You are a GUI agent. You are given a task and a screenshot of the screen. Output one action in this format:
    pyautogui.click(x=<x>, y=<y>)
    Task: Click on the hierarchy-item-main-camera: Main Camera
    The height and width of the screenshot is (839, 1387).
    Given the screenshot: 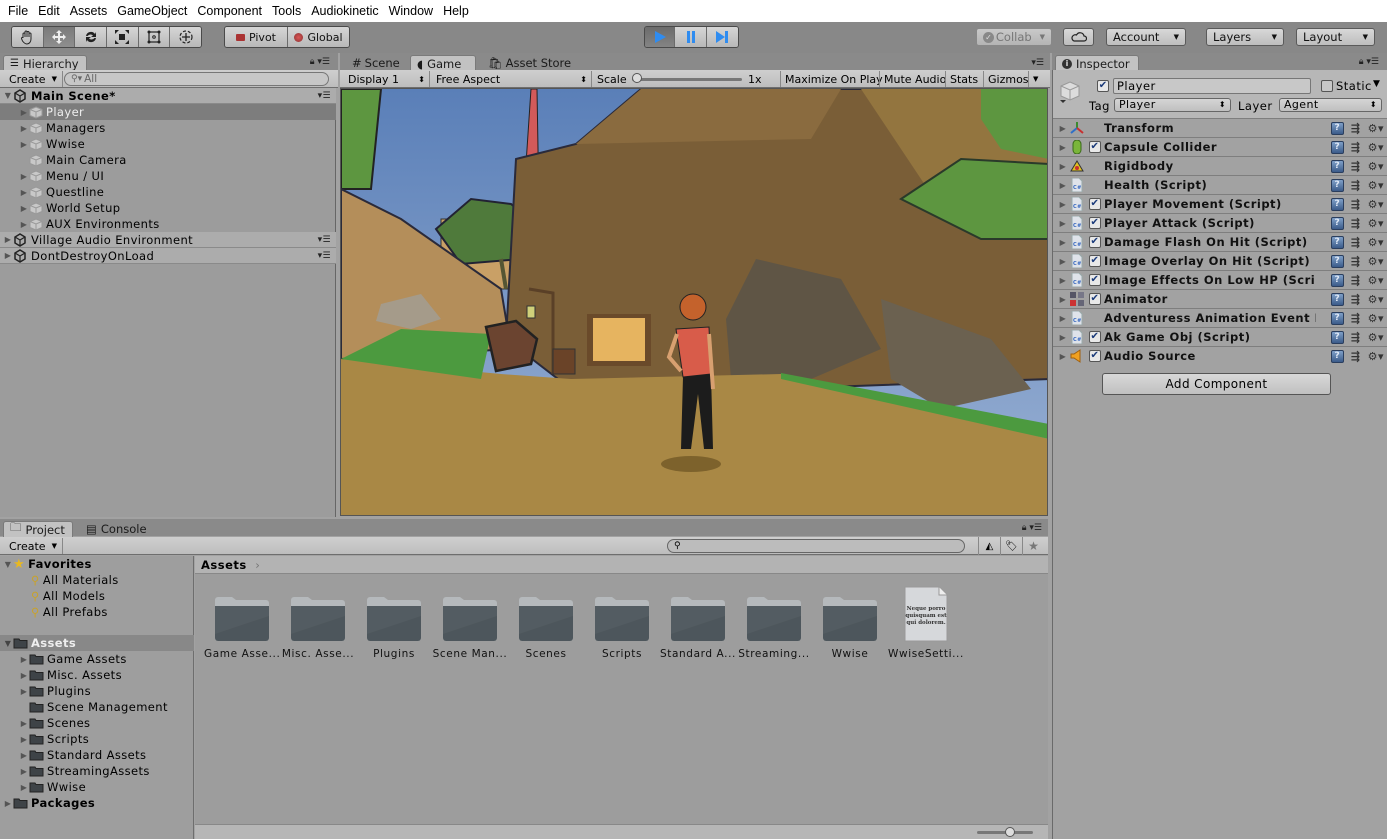 What is the action you would take?
    pyautogui.click(x=168, y=160)
    